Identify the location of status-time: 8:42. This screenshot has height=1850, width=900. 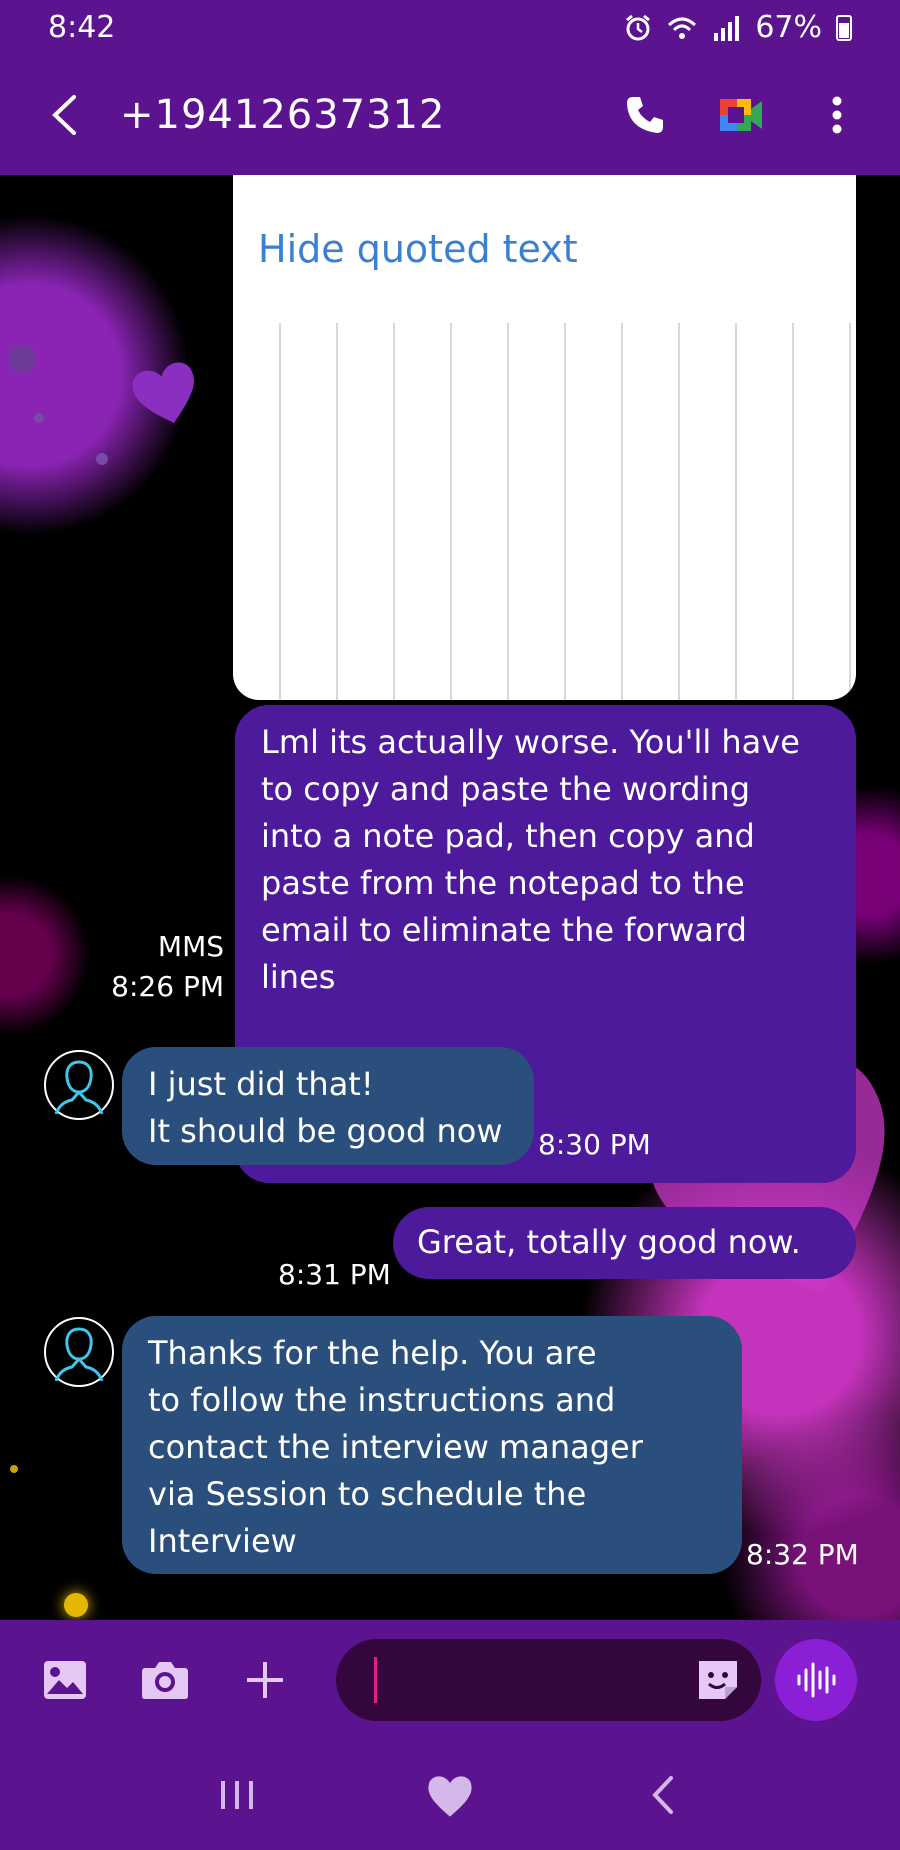
(82, 27).